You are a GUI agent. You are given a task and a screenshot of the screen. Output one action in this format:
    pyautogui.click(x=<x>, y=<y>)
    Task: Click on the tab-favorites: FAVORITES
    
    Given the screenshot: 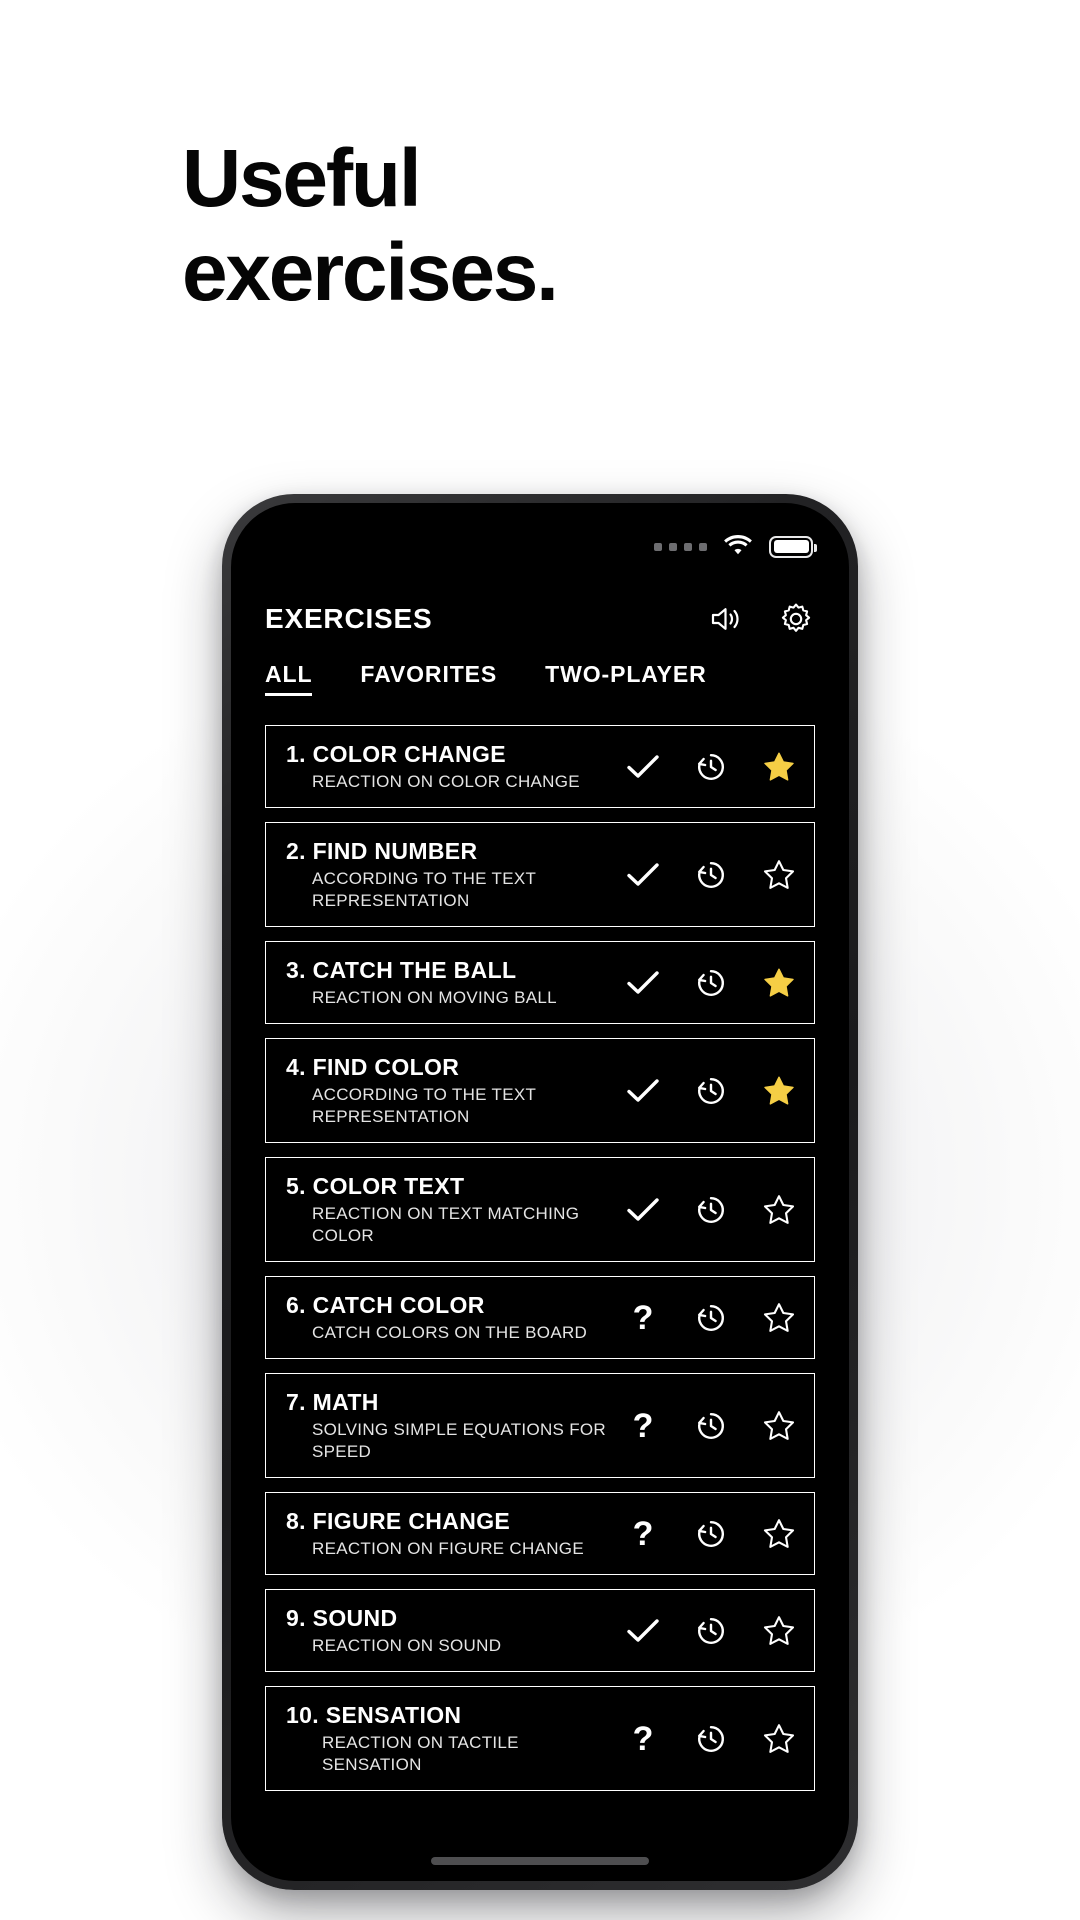 What is the action you would take?
    pyautogui.click(x=428, y=678)
    